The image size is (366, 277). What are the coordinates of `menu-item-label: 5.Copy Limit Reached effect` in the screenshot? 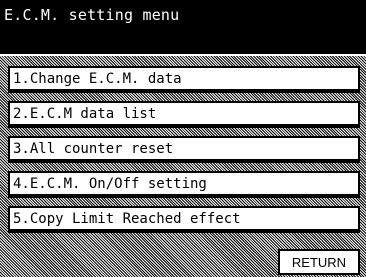 It's located at (127, 219).